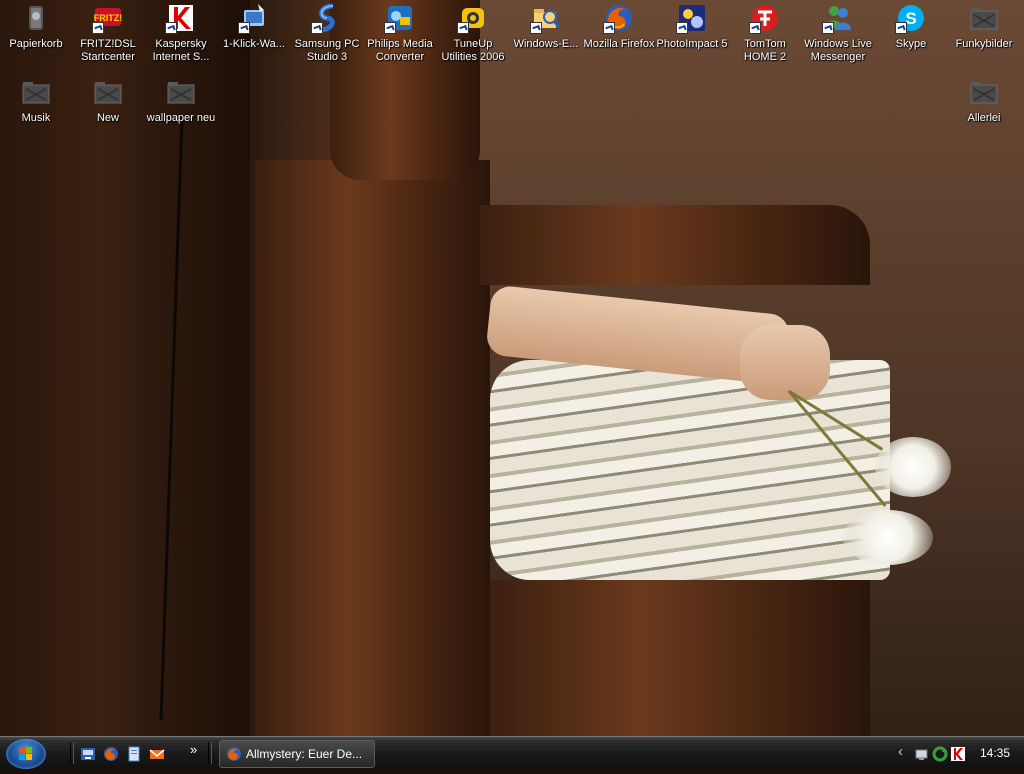  I want to click on start-button, so click(26, 754).